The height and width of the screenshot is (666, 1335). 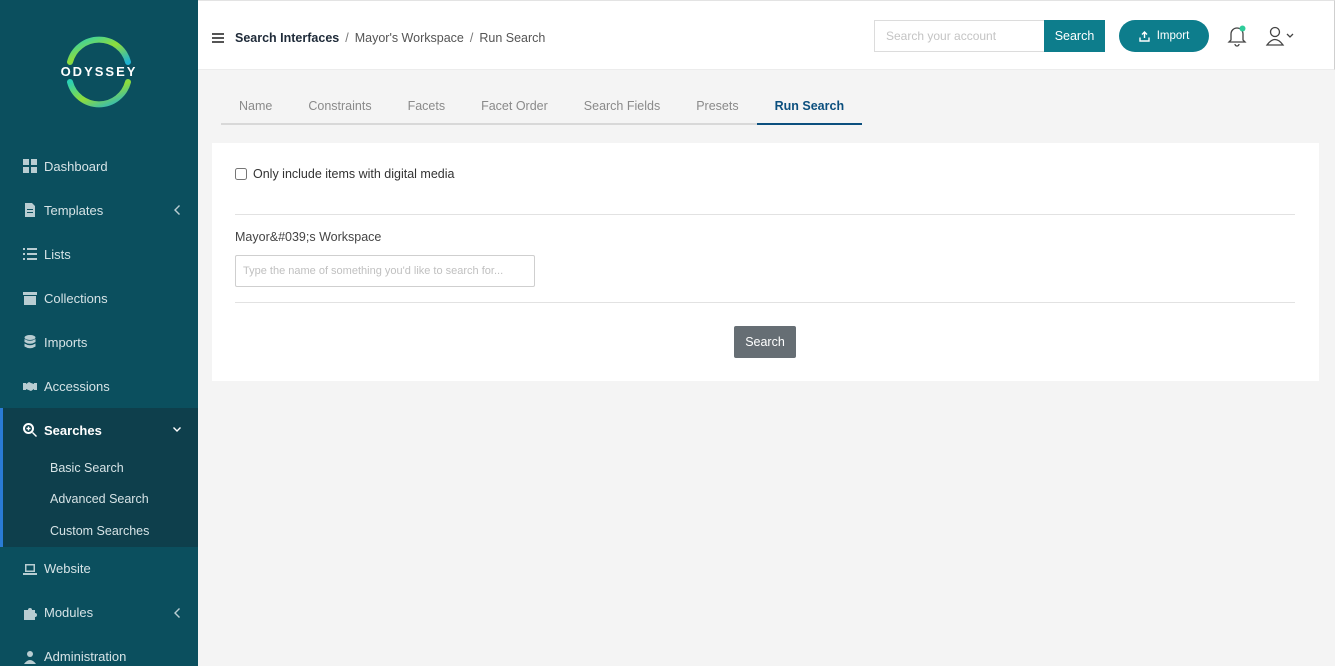 I want to click on sidebar-item-searches: Searches, so click(x=100, y=430).